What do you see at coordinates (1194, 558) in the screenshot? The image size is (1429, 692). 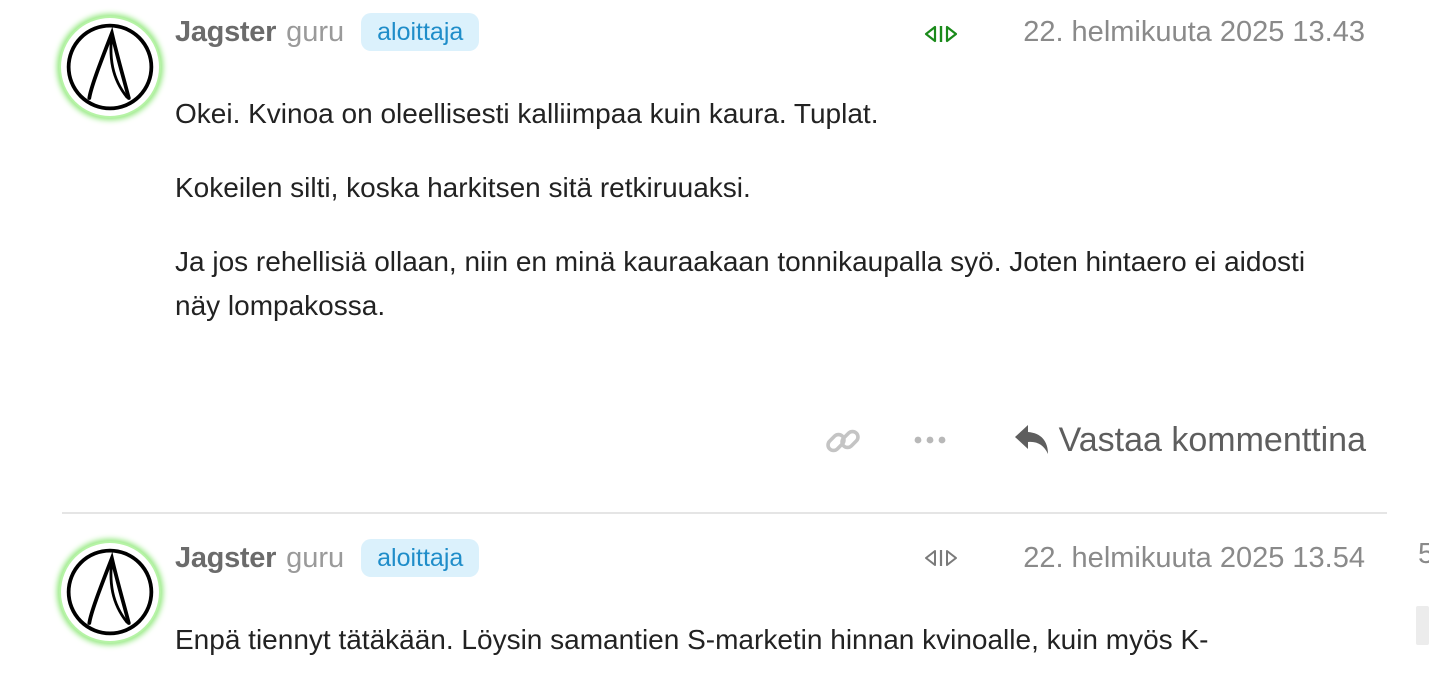 I see `post-date: 22. helmikuuta 2025 13.54` at bounding box center [1194, 558].